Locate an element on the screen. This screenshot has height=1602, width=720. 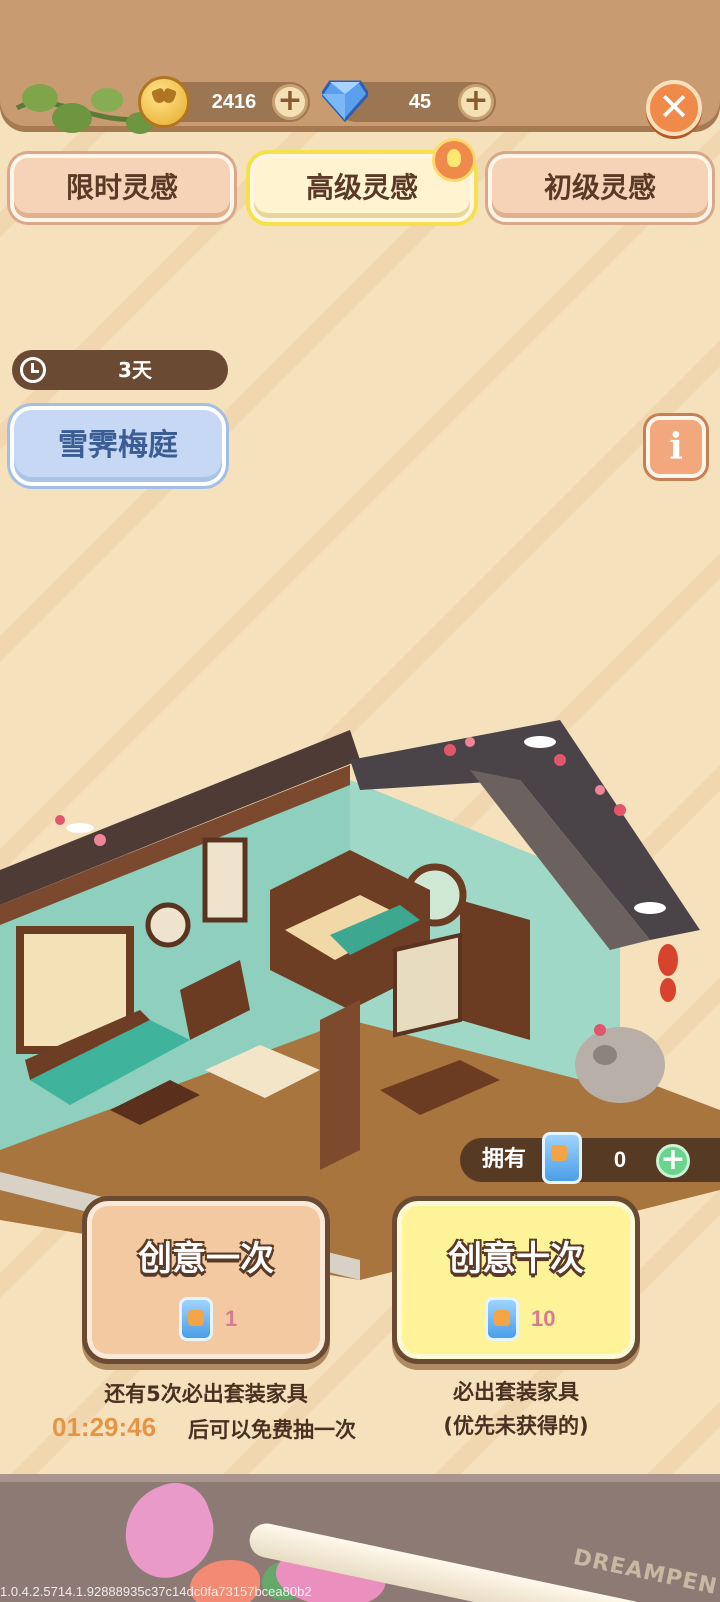
event-timer: 3天 is located at coordinates (120, 370).